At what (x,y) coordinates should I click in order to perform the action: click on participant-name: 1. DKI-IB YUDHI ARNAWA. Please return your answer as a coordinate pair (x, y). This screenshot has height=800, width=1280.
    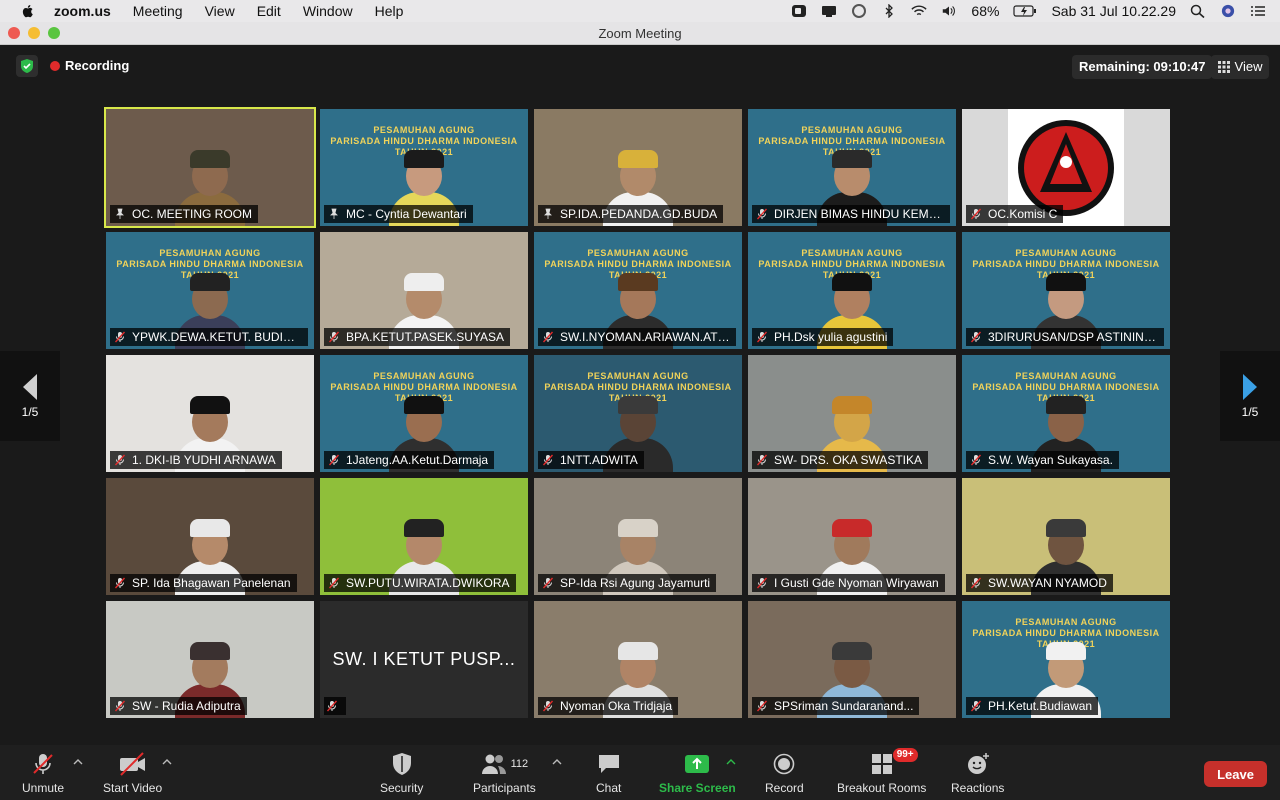
    Looking at the image, I should click on (204, 460).